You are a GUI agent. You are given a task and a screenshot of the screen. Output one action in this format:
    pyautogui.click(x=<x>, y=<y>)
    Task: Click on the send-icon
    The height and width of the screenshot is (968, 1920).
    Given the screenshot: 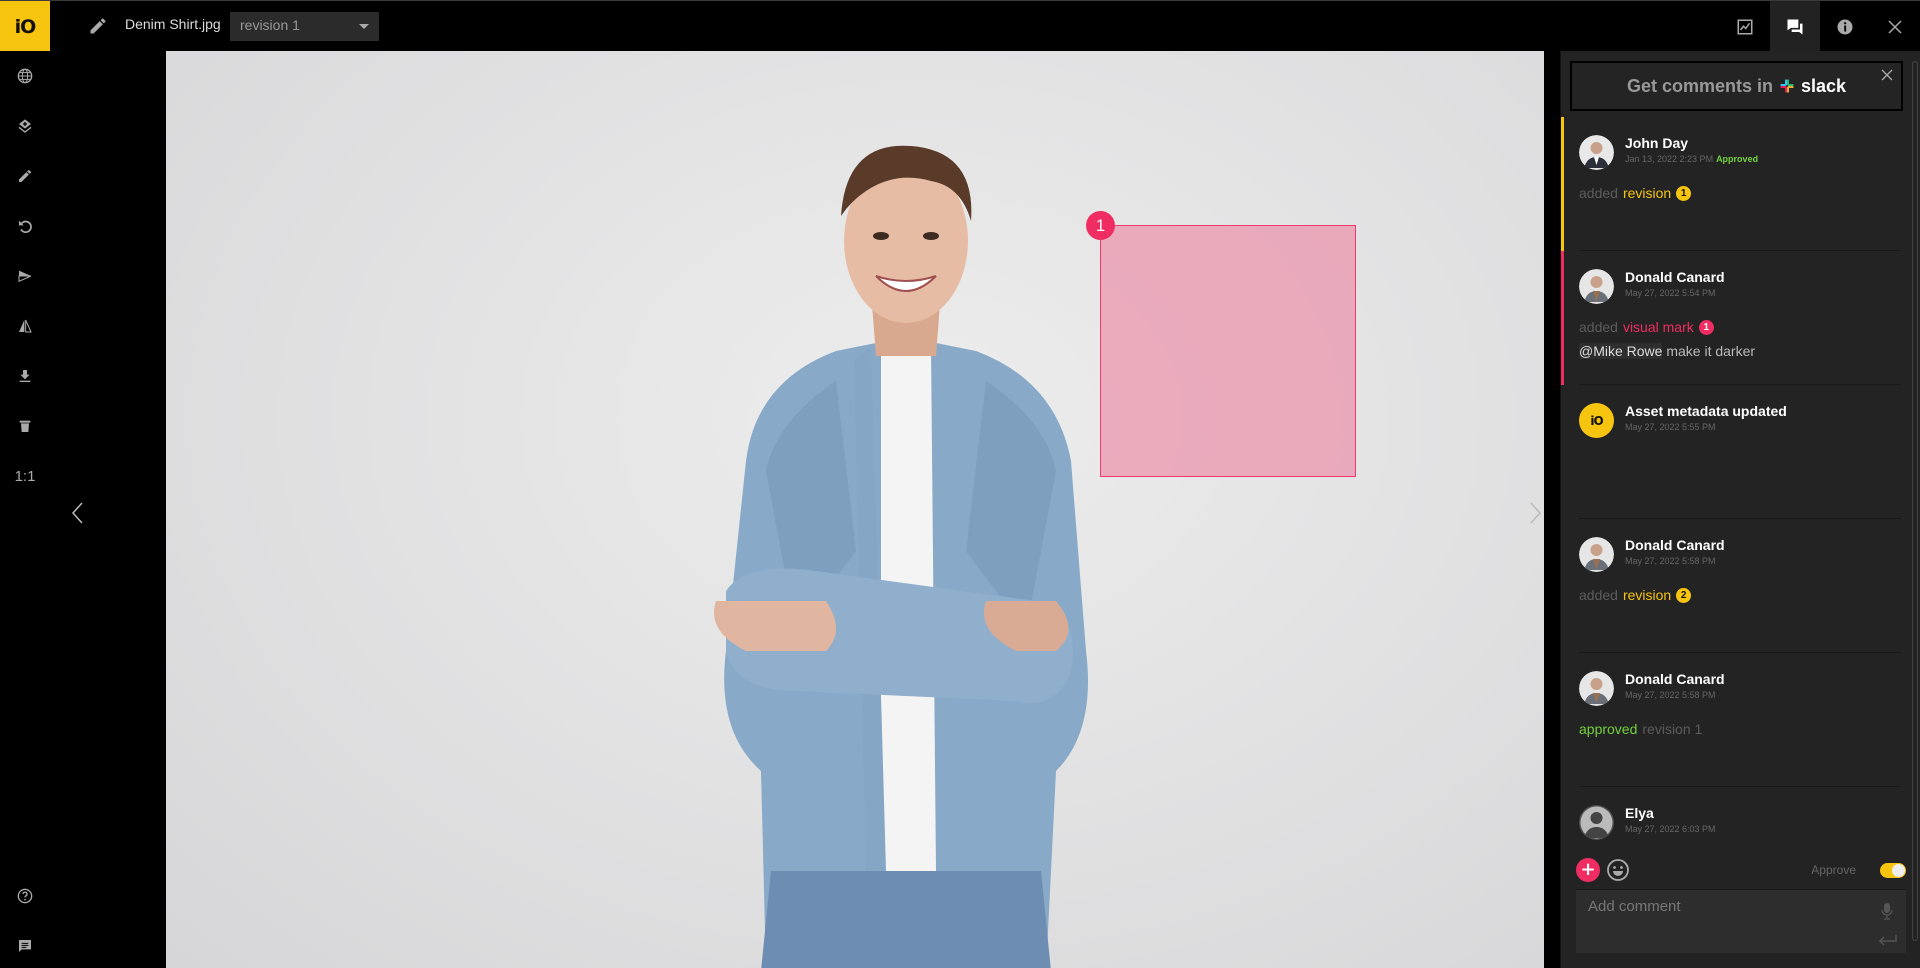 What is the action you would take?
    pyautogui.click(x=25, y=276)
    